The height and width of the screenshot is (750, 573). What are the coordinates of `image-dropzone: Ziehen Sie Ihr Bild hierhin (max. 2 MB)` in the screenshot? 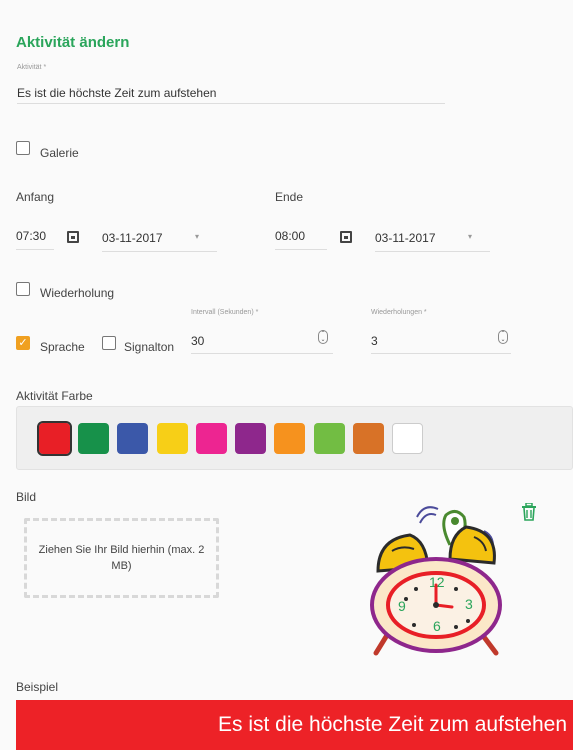 It's located at (121, 558).